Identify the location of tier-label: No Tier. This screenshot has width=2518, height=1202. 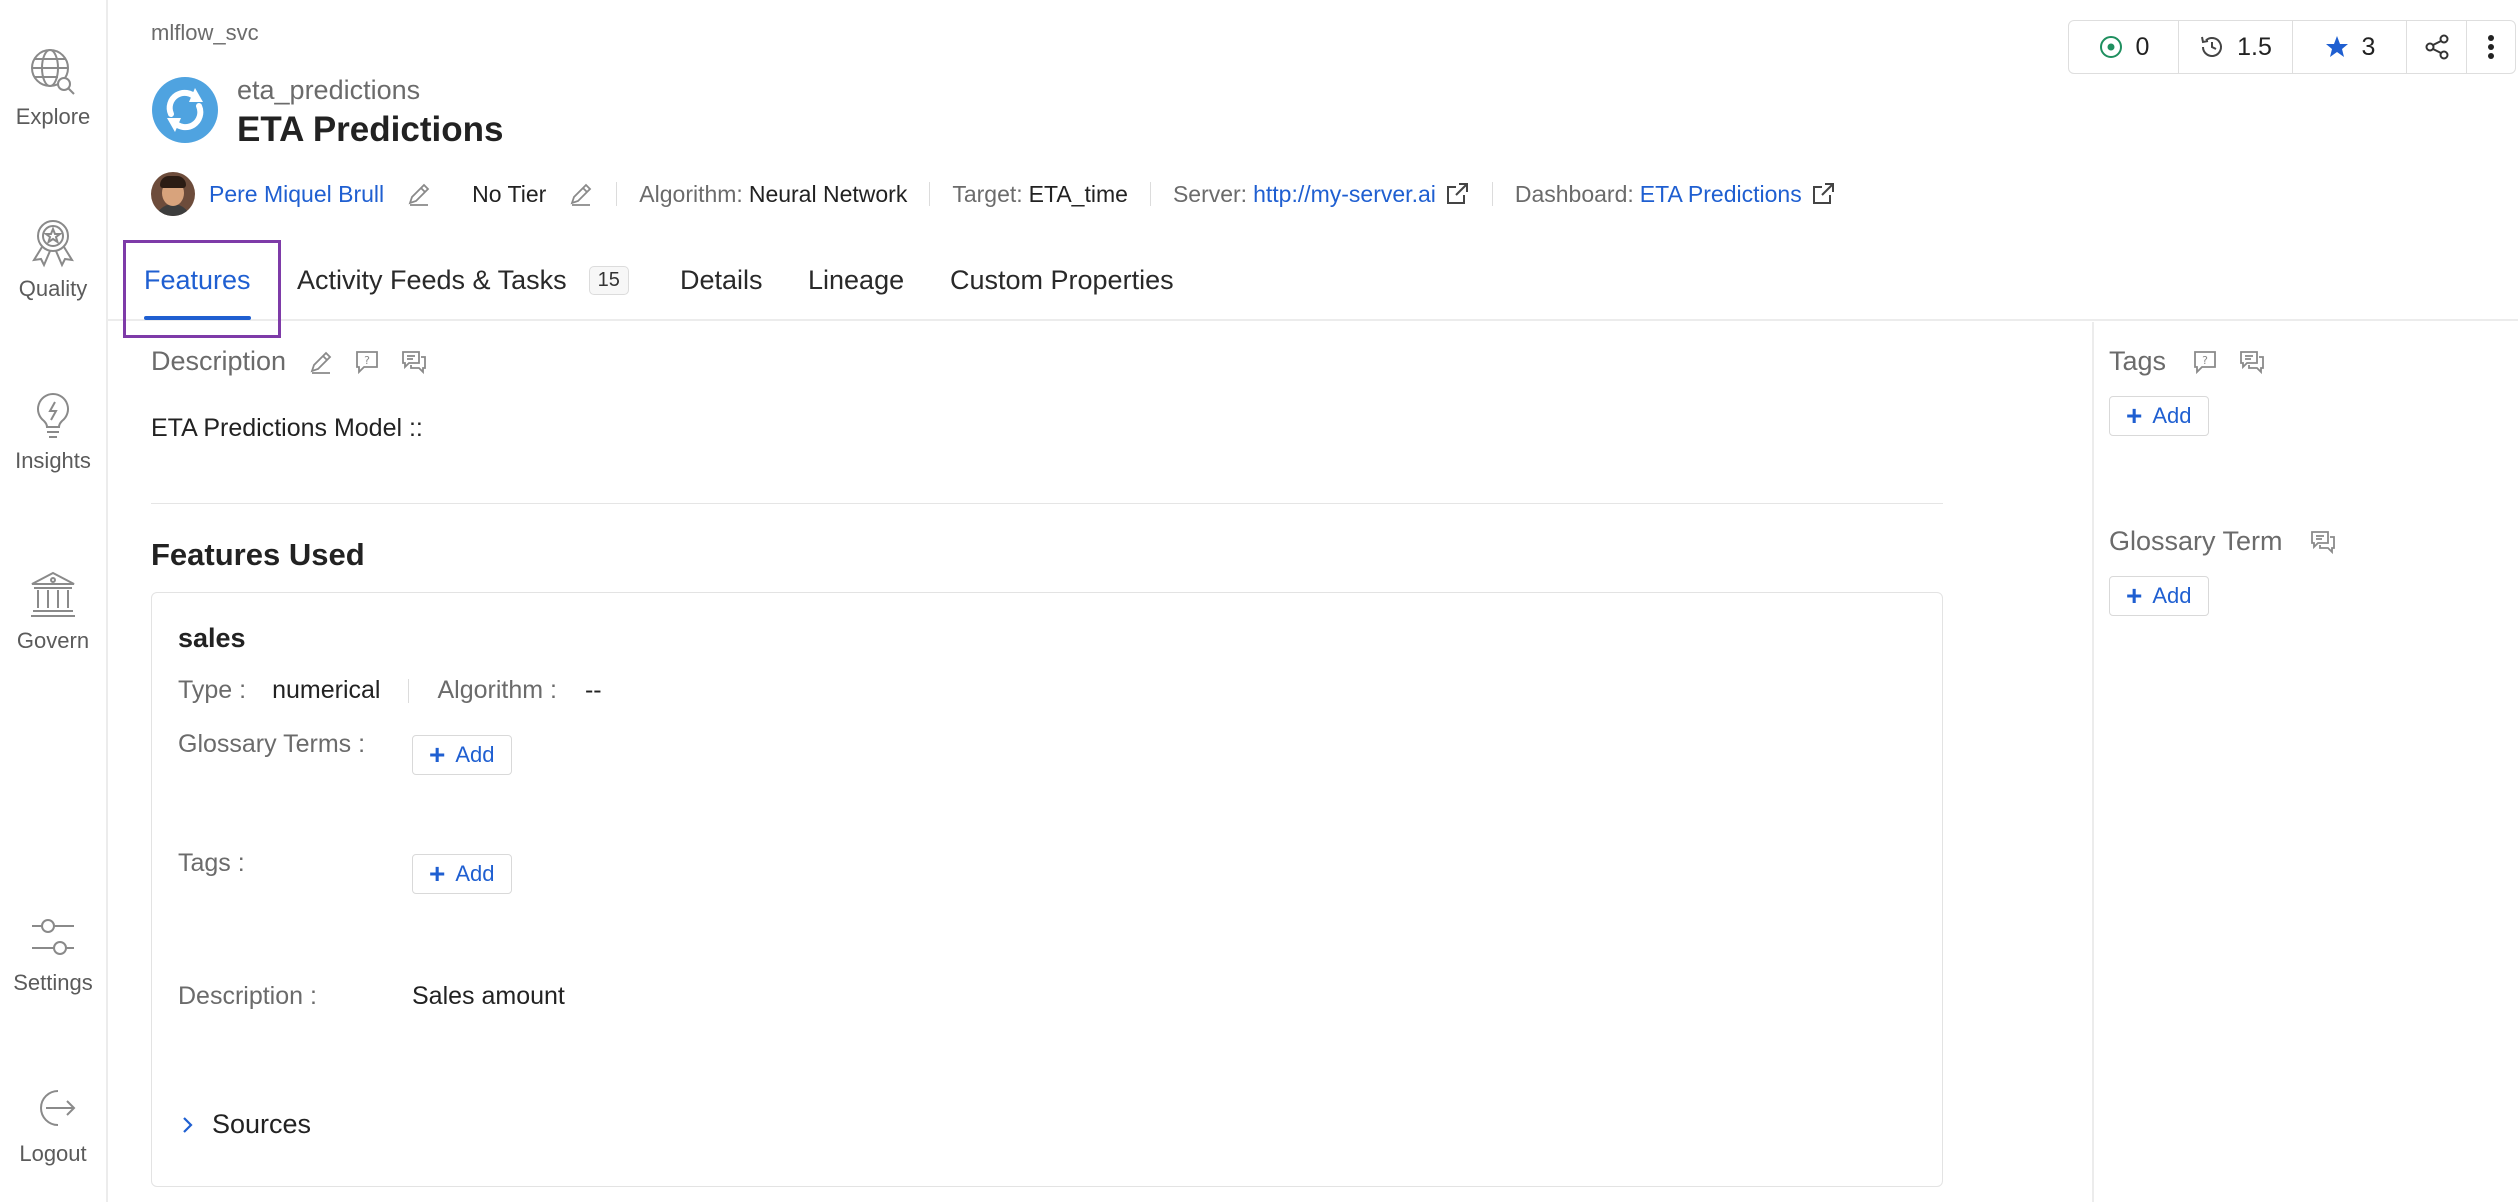
(509, 193).